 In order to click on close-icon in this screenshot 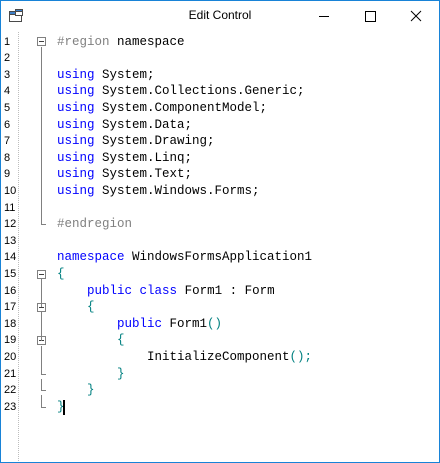, I will do `click(416, 16)`.